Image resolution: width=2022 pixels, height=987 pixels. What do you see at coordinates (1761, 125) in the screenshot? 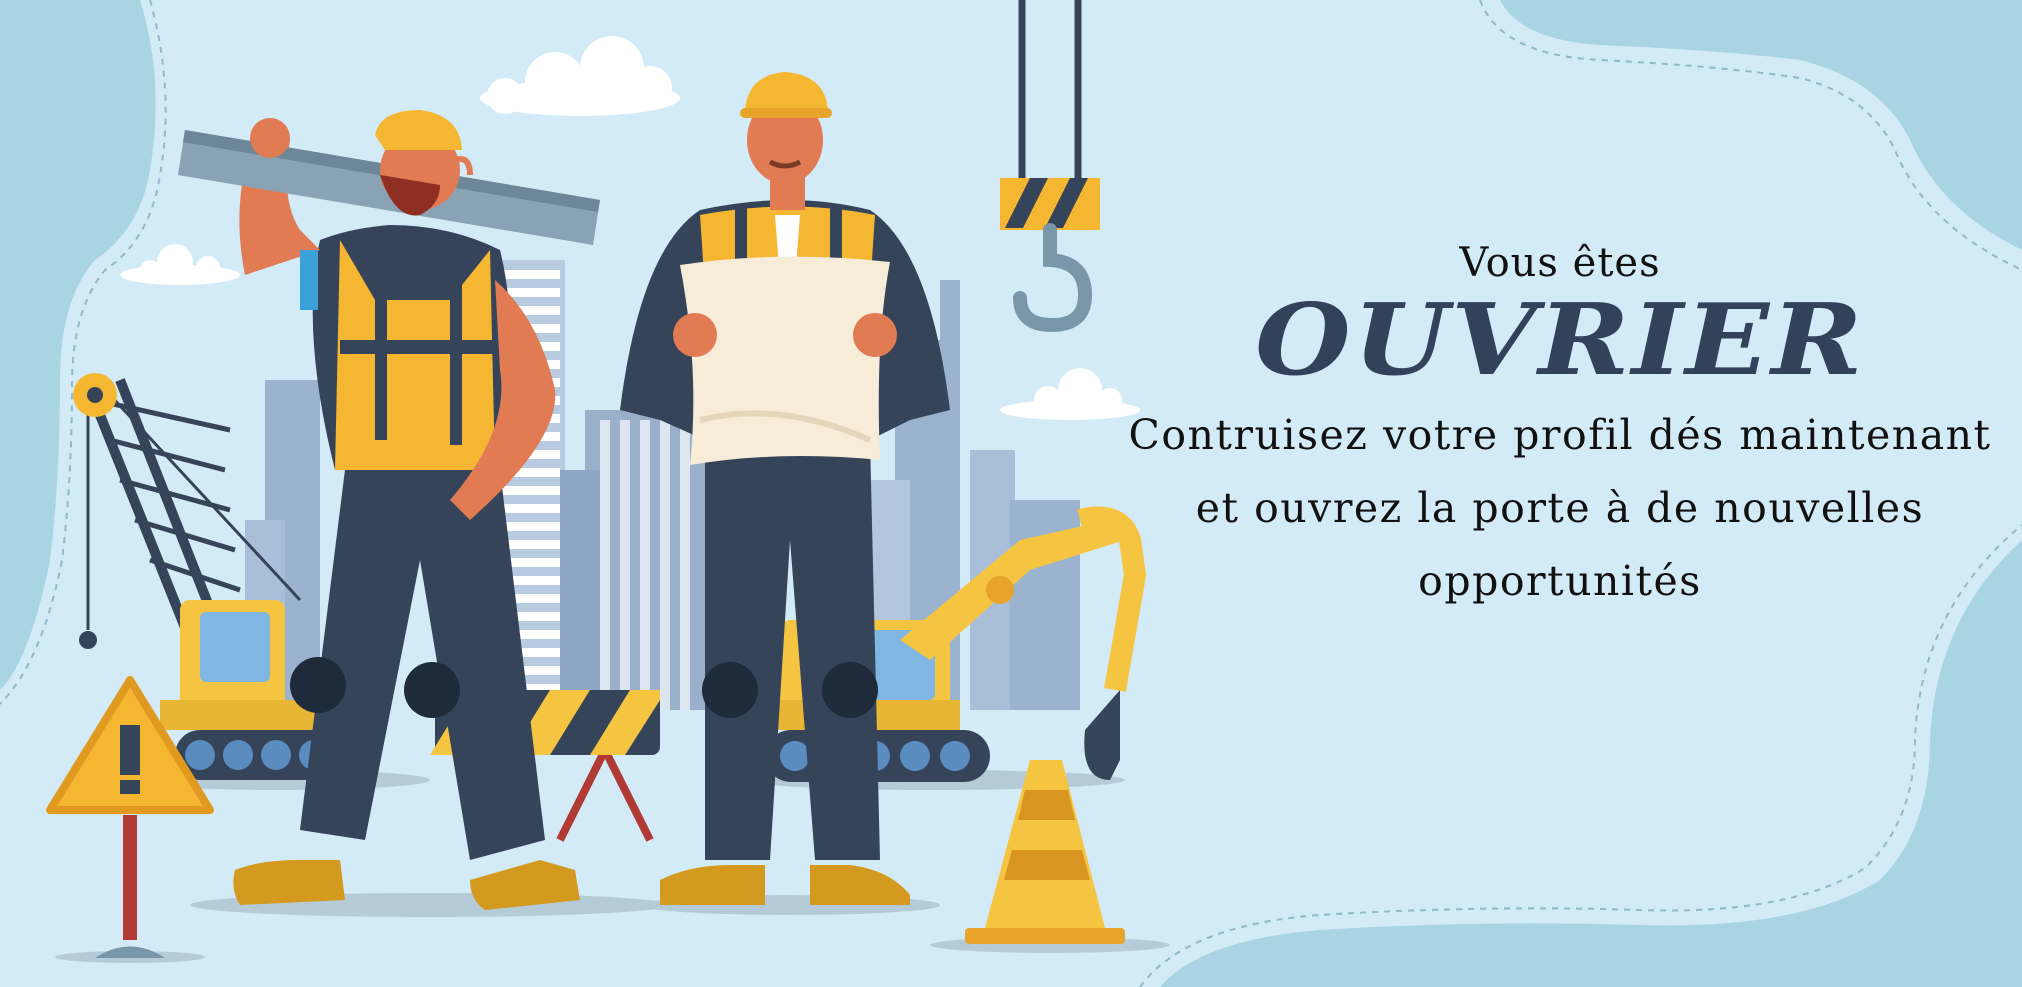
I see `top-right-blob` at bounding box center [1761, 125].